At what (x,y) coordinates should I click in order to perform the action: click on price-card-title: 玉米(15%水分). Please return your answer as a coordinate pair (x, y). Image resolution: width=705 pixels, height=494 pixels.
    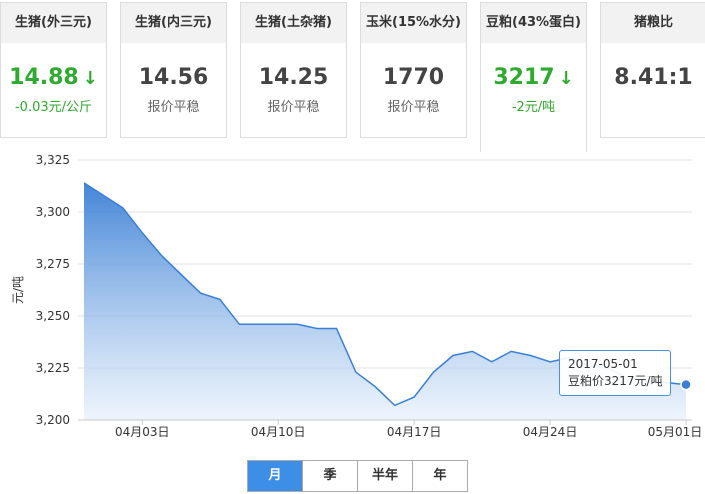
    Looking at the image, I should click on (413, 23).